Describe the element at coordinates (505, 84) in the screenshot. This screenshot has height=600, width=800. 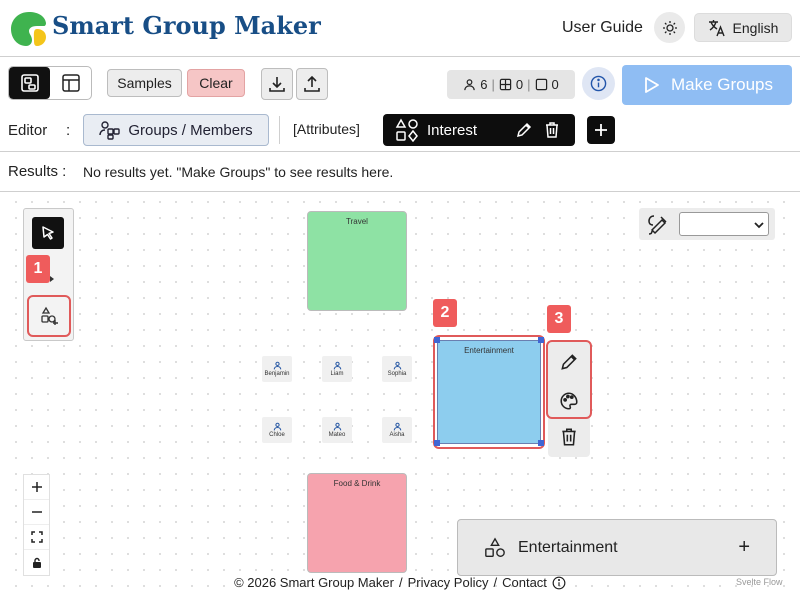
I see `grid-icon` at that location.